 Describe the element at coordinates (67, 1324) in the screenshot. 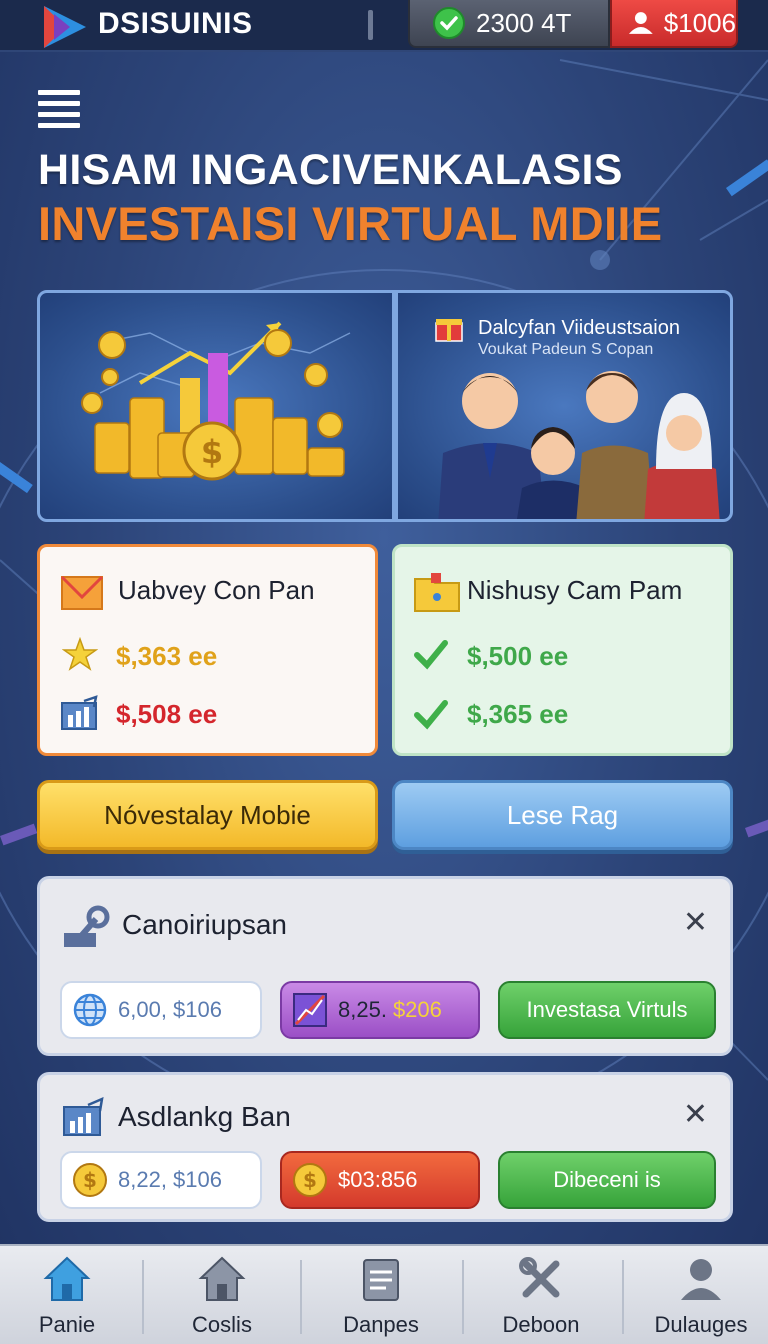

I see `nav-label: Panie` at that location.